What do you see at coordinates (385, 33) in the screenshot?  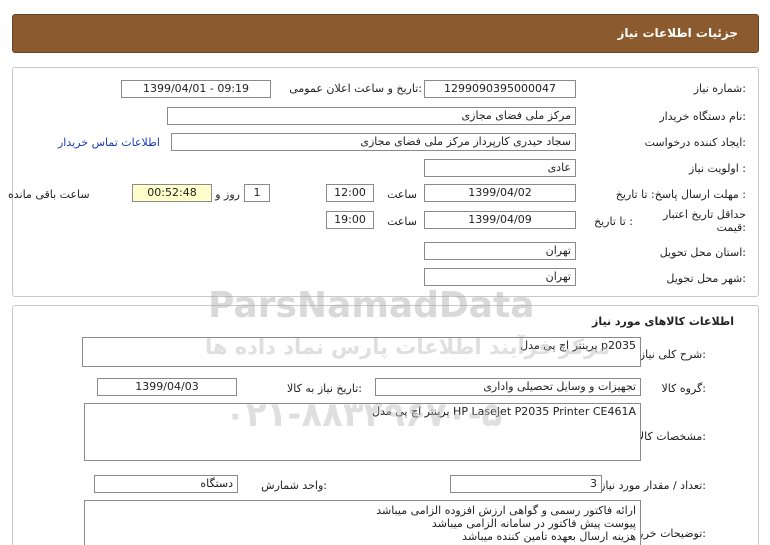 I see `page-header: جزئیات اطلاعات نیاز` at bounding box center [385, 33].